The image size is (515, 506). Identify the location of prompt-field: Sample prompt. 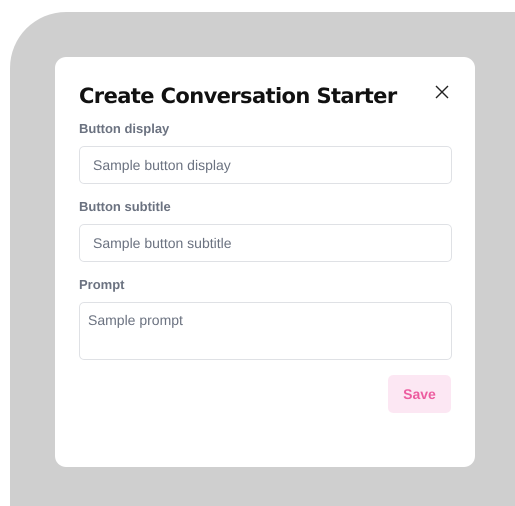
(265, 331).